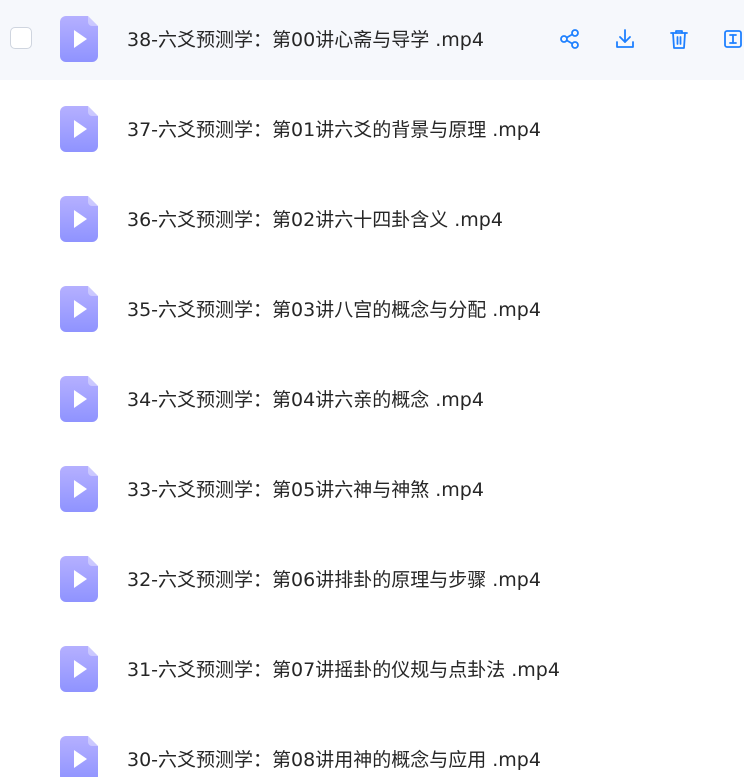  I want to click on file-name: 33-六爻预测学：第05讲六神与神煞 .mp4, so click(305, 490).